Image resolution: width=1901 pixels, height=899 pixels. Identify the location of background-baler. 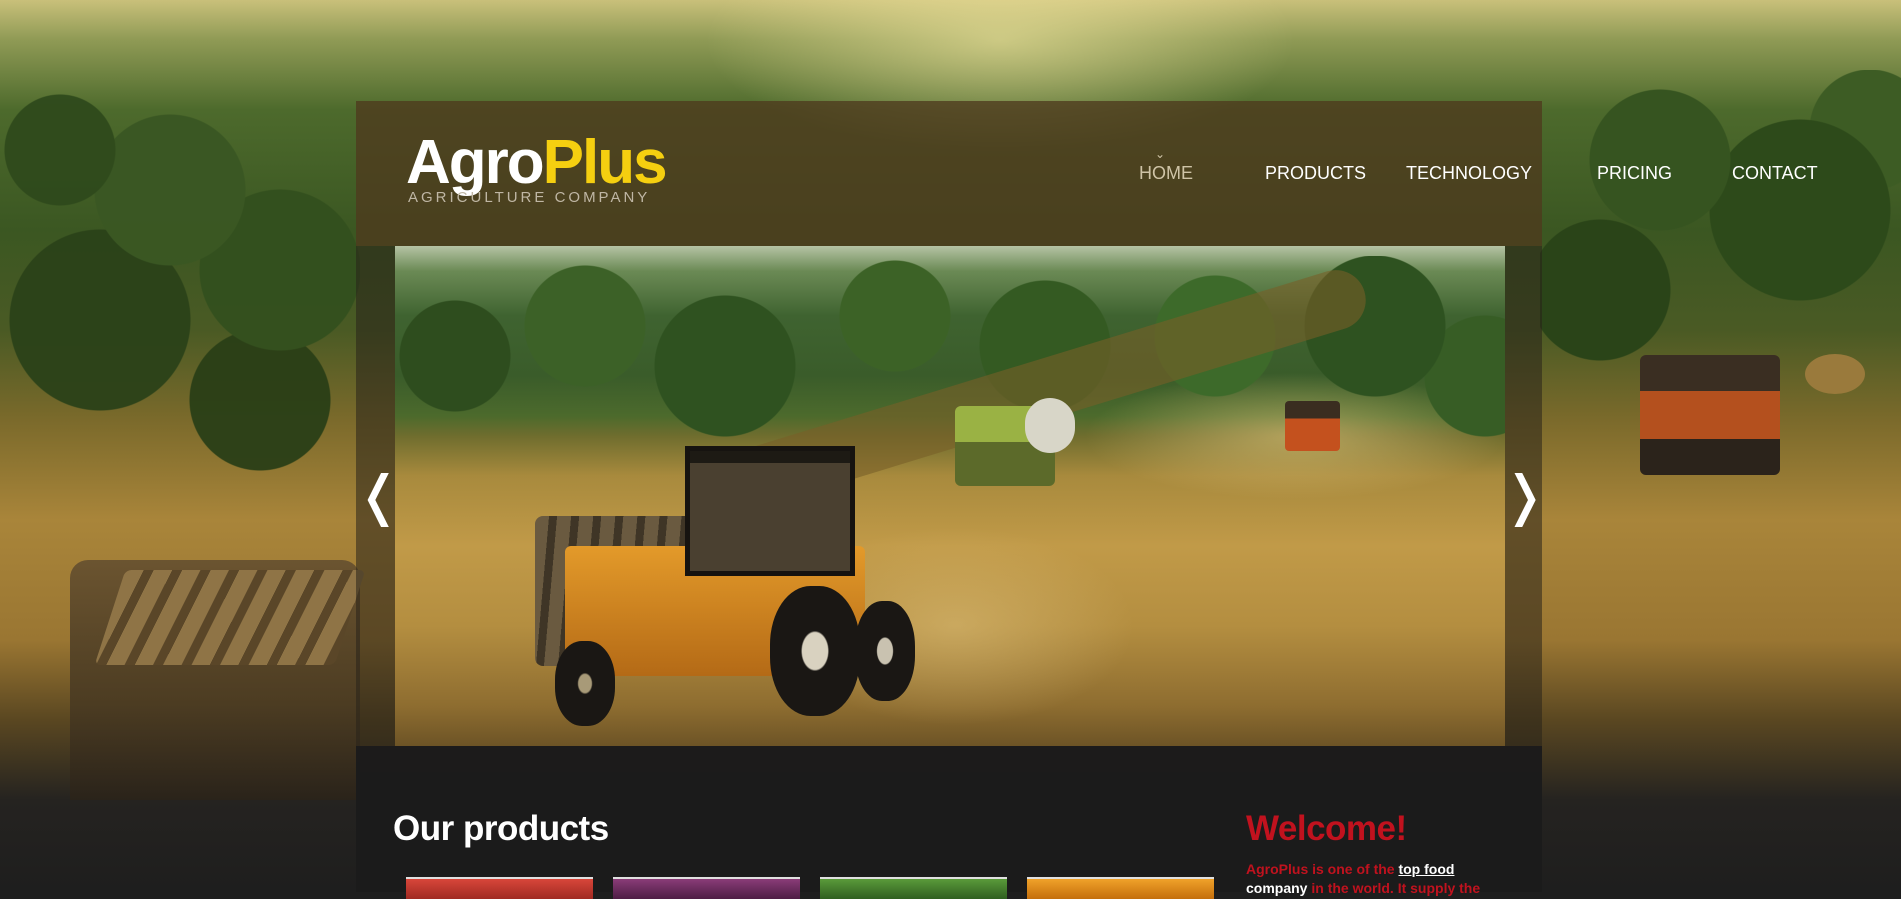
(215, 680).